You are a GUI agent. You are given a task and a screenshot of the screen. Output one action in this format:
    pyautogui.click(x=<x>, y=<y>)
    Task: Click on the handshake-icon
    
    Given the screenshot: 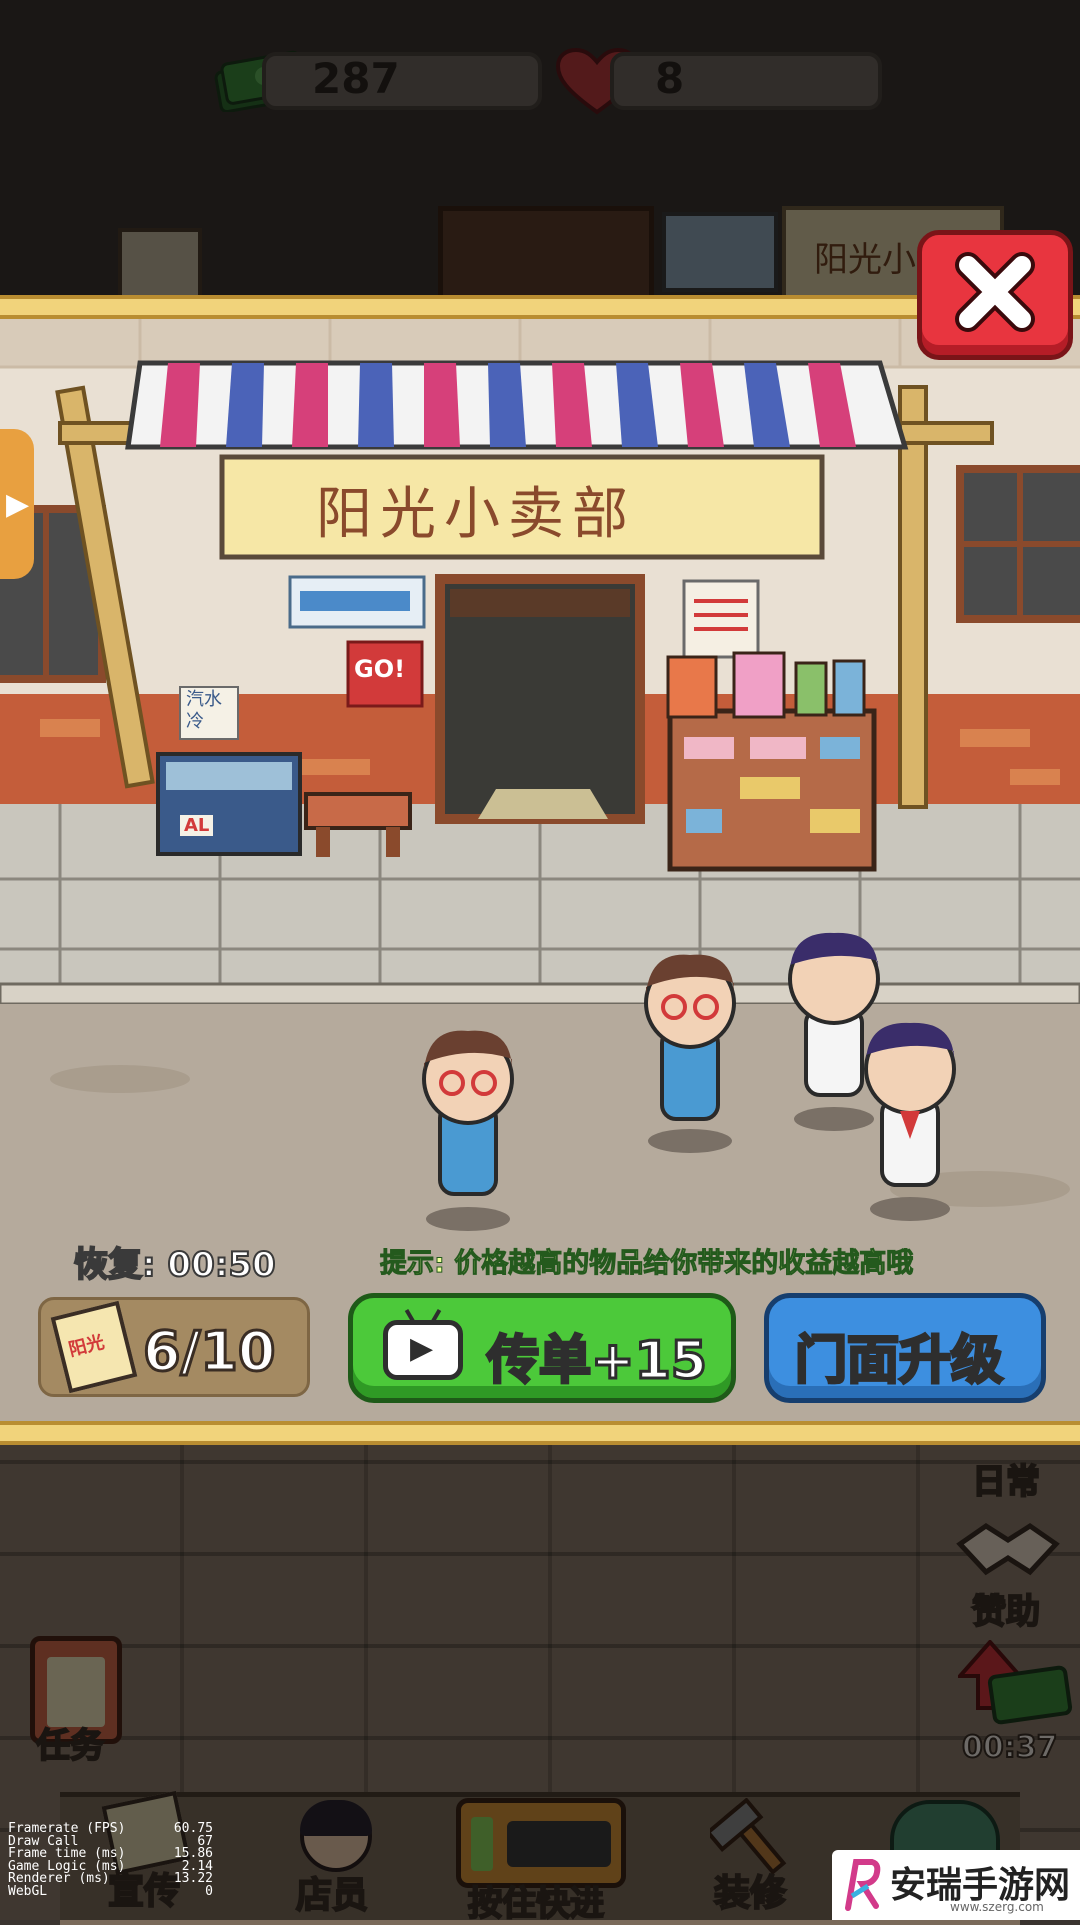 What is the action you would take?
    pyautogui.click(x=1008, y=1549)
    